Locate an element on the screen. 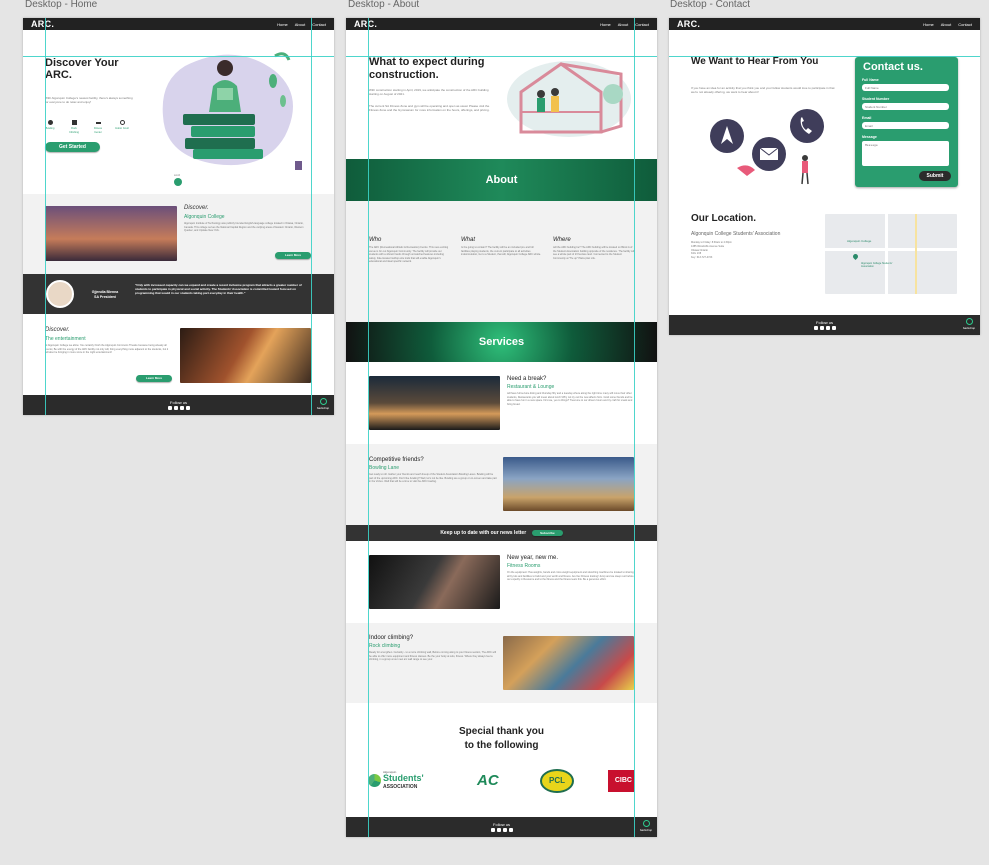 The image size is (989, 865). sponsor1-big: Students' is located at coordinates (403, 778).